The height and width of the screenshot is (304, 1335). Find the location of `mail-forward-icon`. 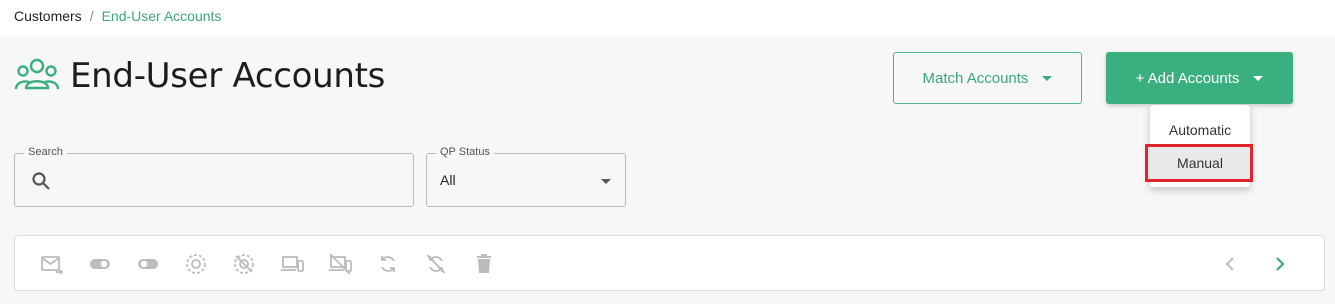

mail-forward-icon is located at coordinates (52, 264).